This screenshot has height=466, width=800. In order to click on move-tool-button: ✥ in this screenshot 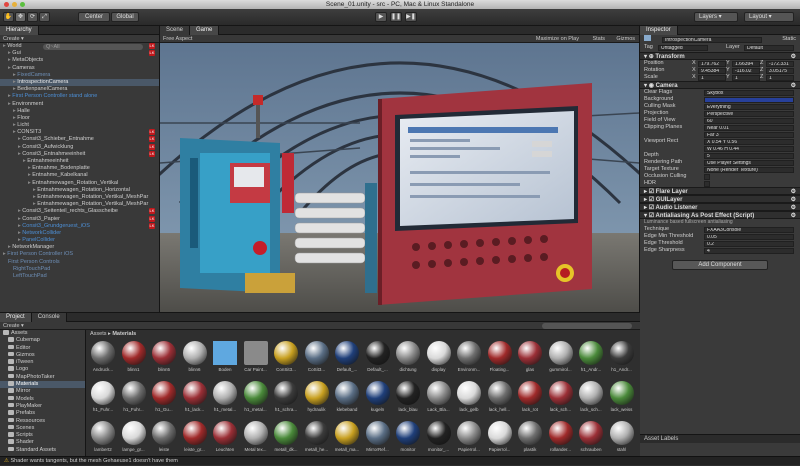, I will do `click(20, 17)`.